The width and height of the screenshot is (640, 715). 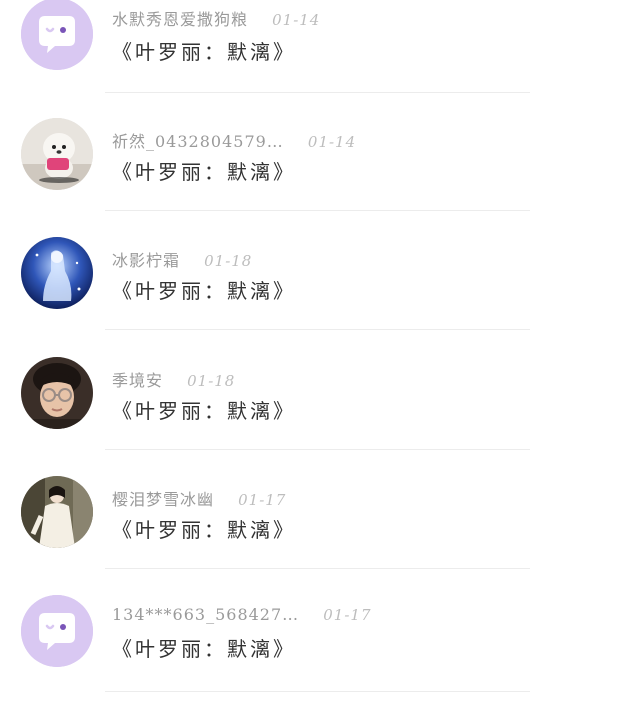 I want to click on comment-meta: 樱泪梦雪冰幽 01-17, so click(x=199, y=498).